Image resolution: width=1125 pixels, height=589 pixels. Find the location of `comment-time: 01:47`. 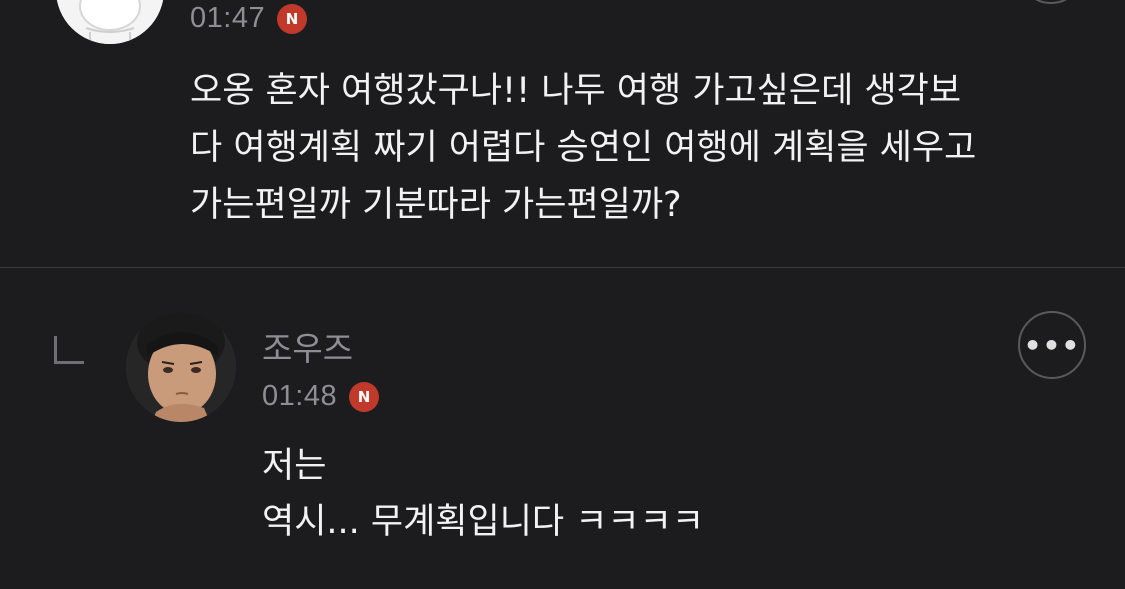

comment-time: 01:47 is located at coordinates (228, 18).